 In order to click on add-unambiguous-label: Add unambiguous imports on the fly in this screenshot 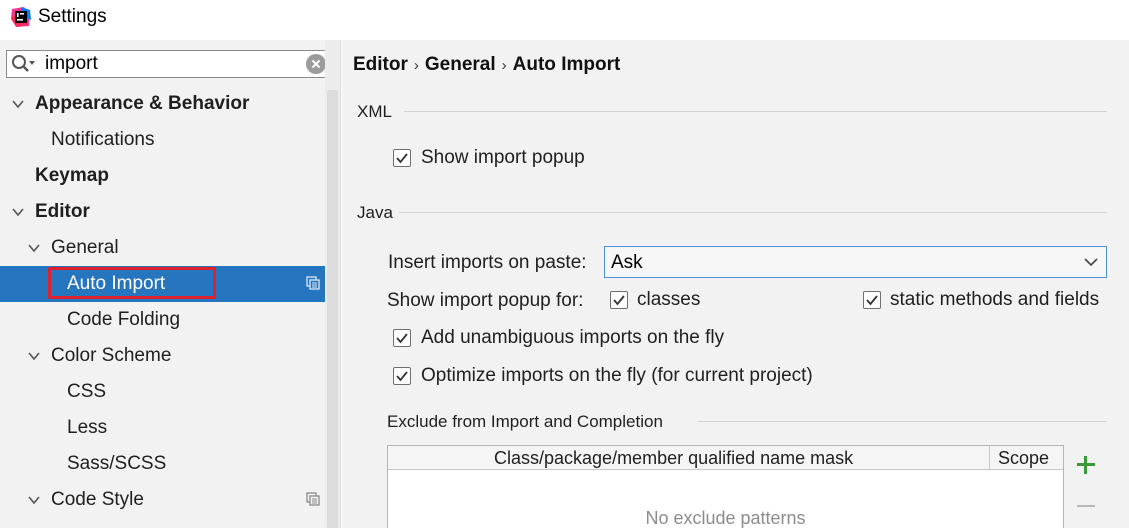, I will do `click(572, 338)`.